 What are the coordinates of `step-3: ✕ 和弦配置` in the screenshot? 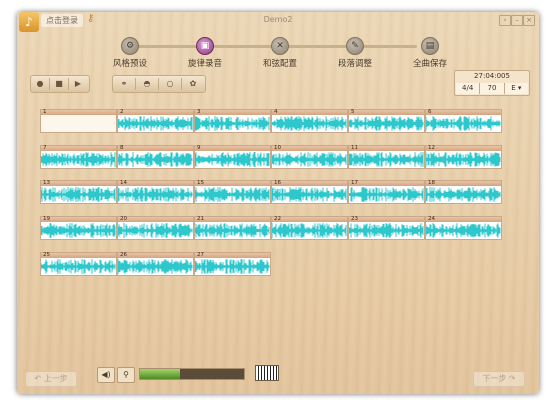 It's located at (280, 53).